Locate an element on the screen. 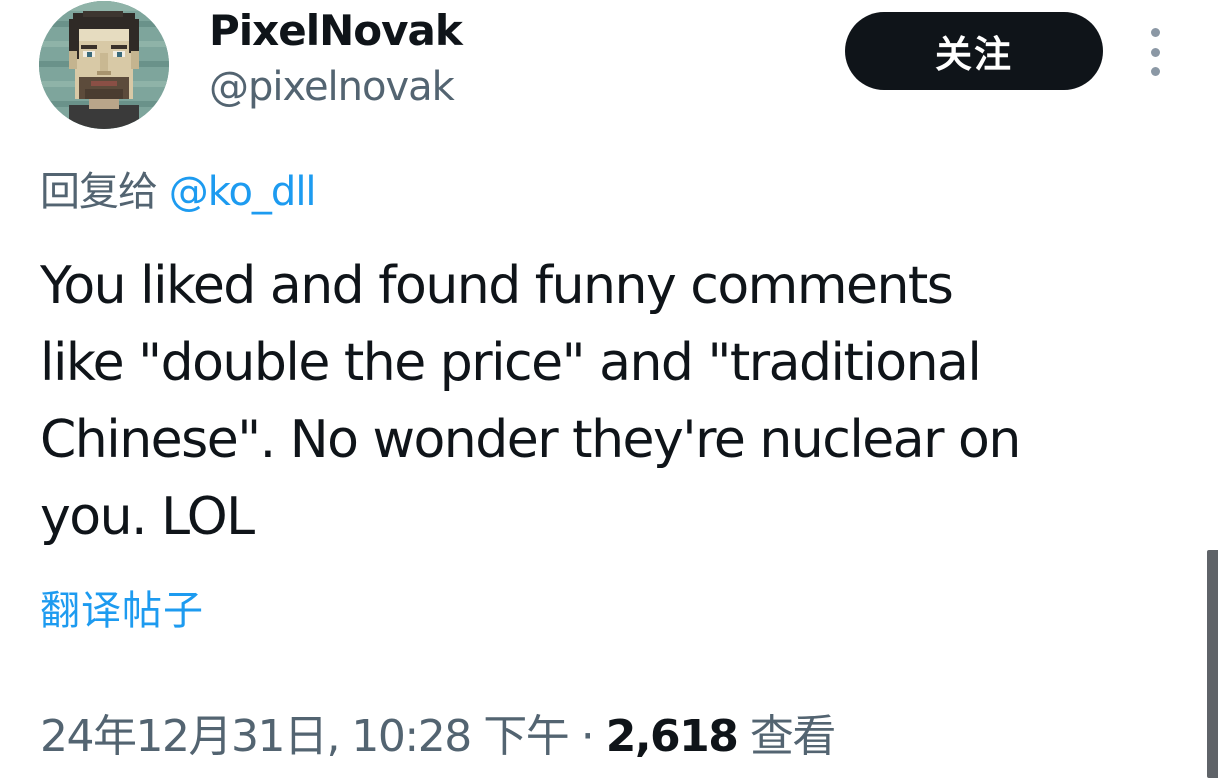 This screenshot has height=778, width=1218. views-label: 查看 is located at coordinates (793, 736).